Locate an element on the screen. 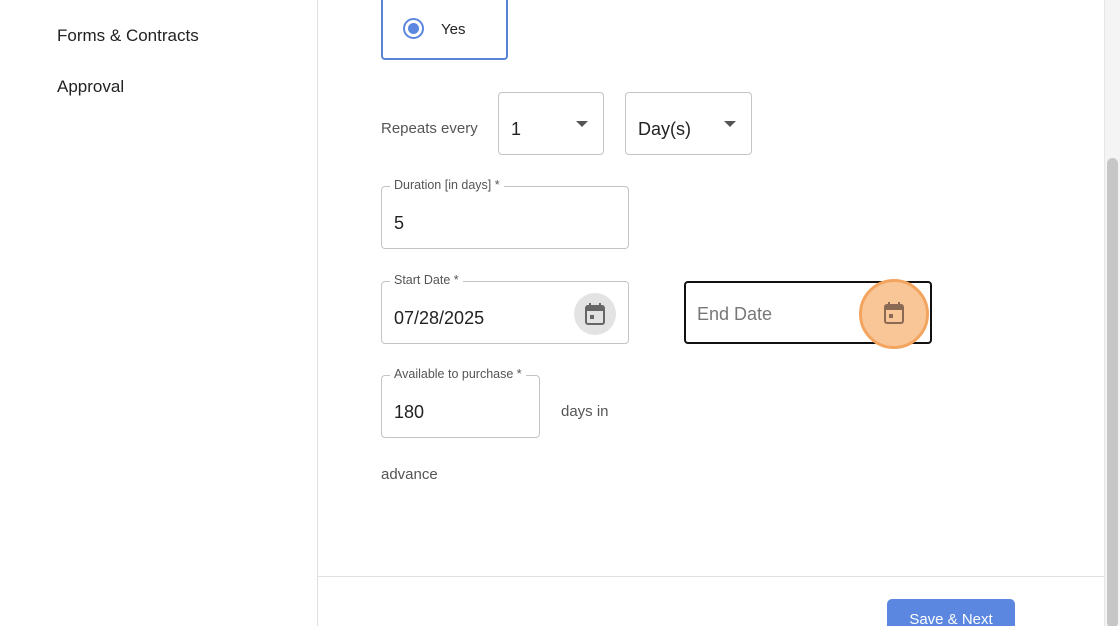 The height and width of the screenshot is (626, 1120). duration-field: Duration [in days] * 5 is located at coordinates (505, 213).